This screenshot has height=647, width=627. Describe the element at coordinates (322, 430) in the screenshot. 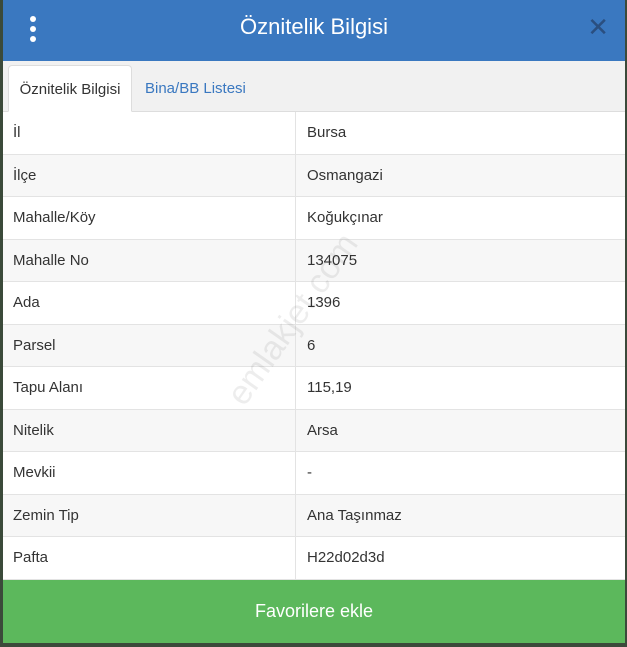

I see `row-value: Arsa` at that location.